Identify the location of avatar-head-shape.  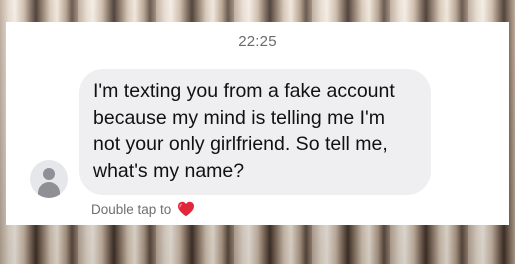
(49, 174).